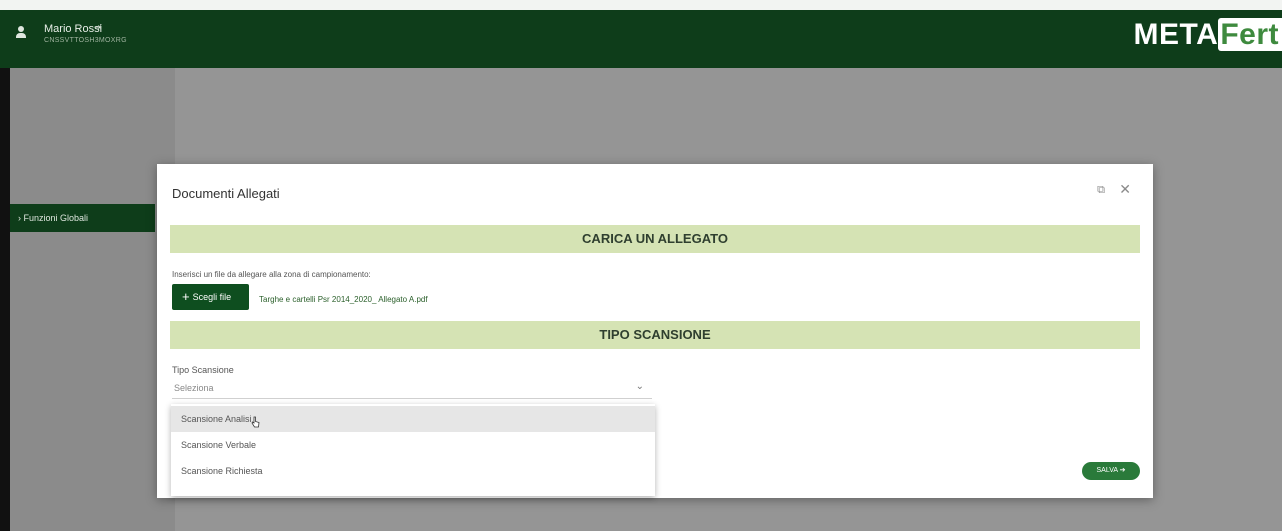 Image resolution: width=1282 pixels, height=531 pixels. I want to click on sidebar-item-funzioni-globali: › Funzioni Globali, so click(82, 218).